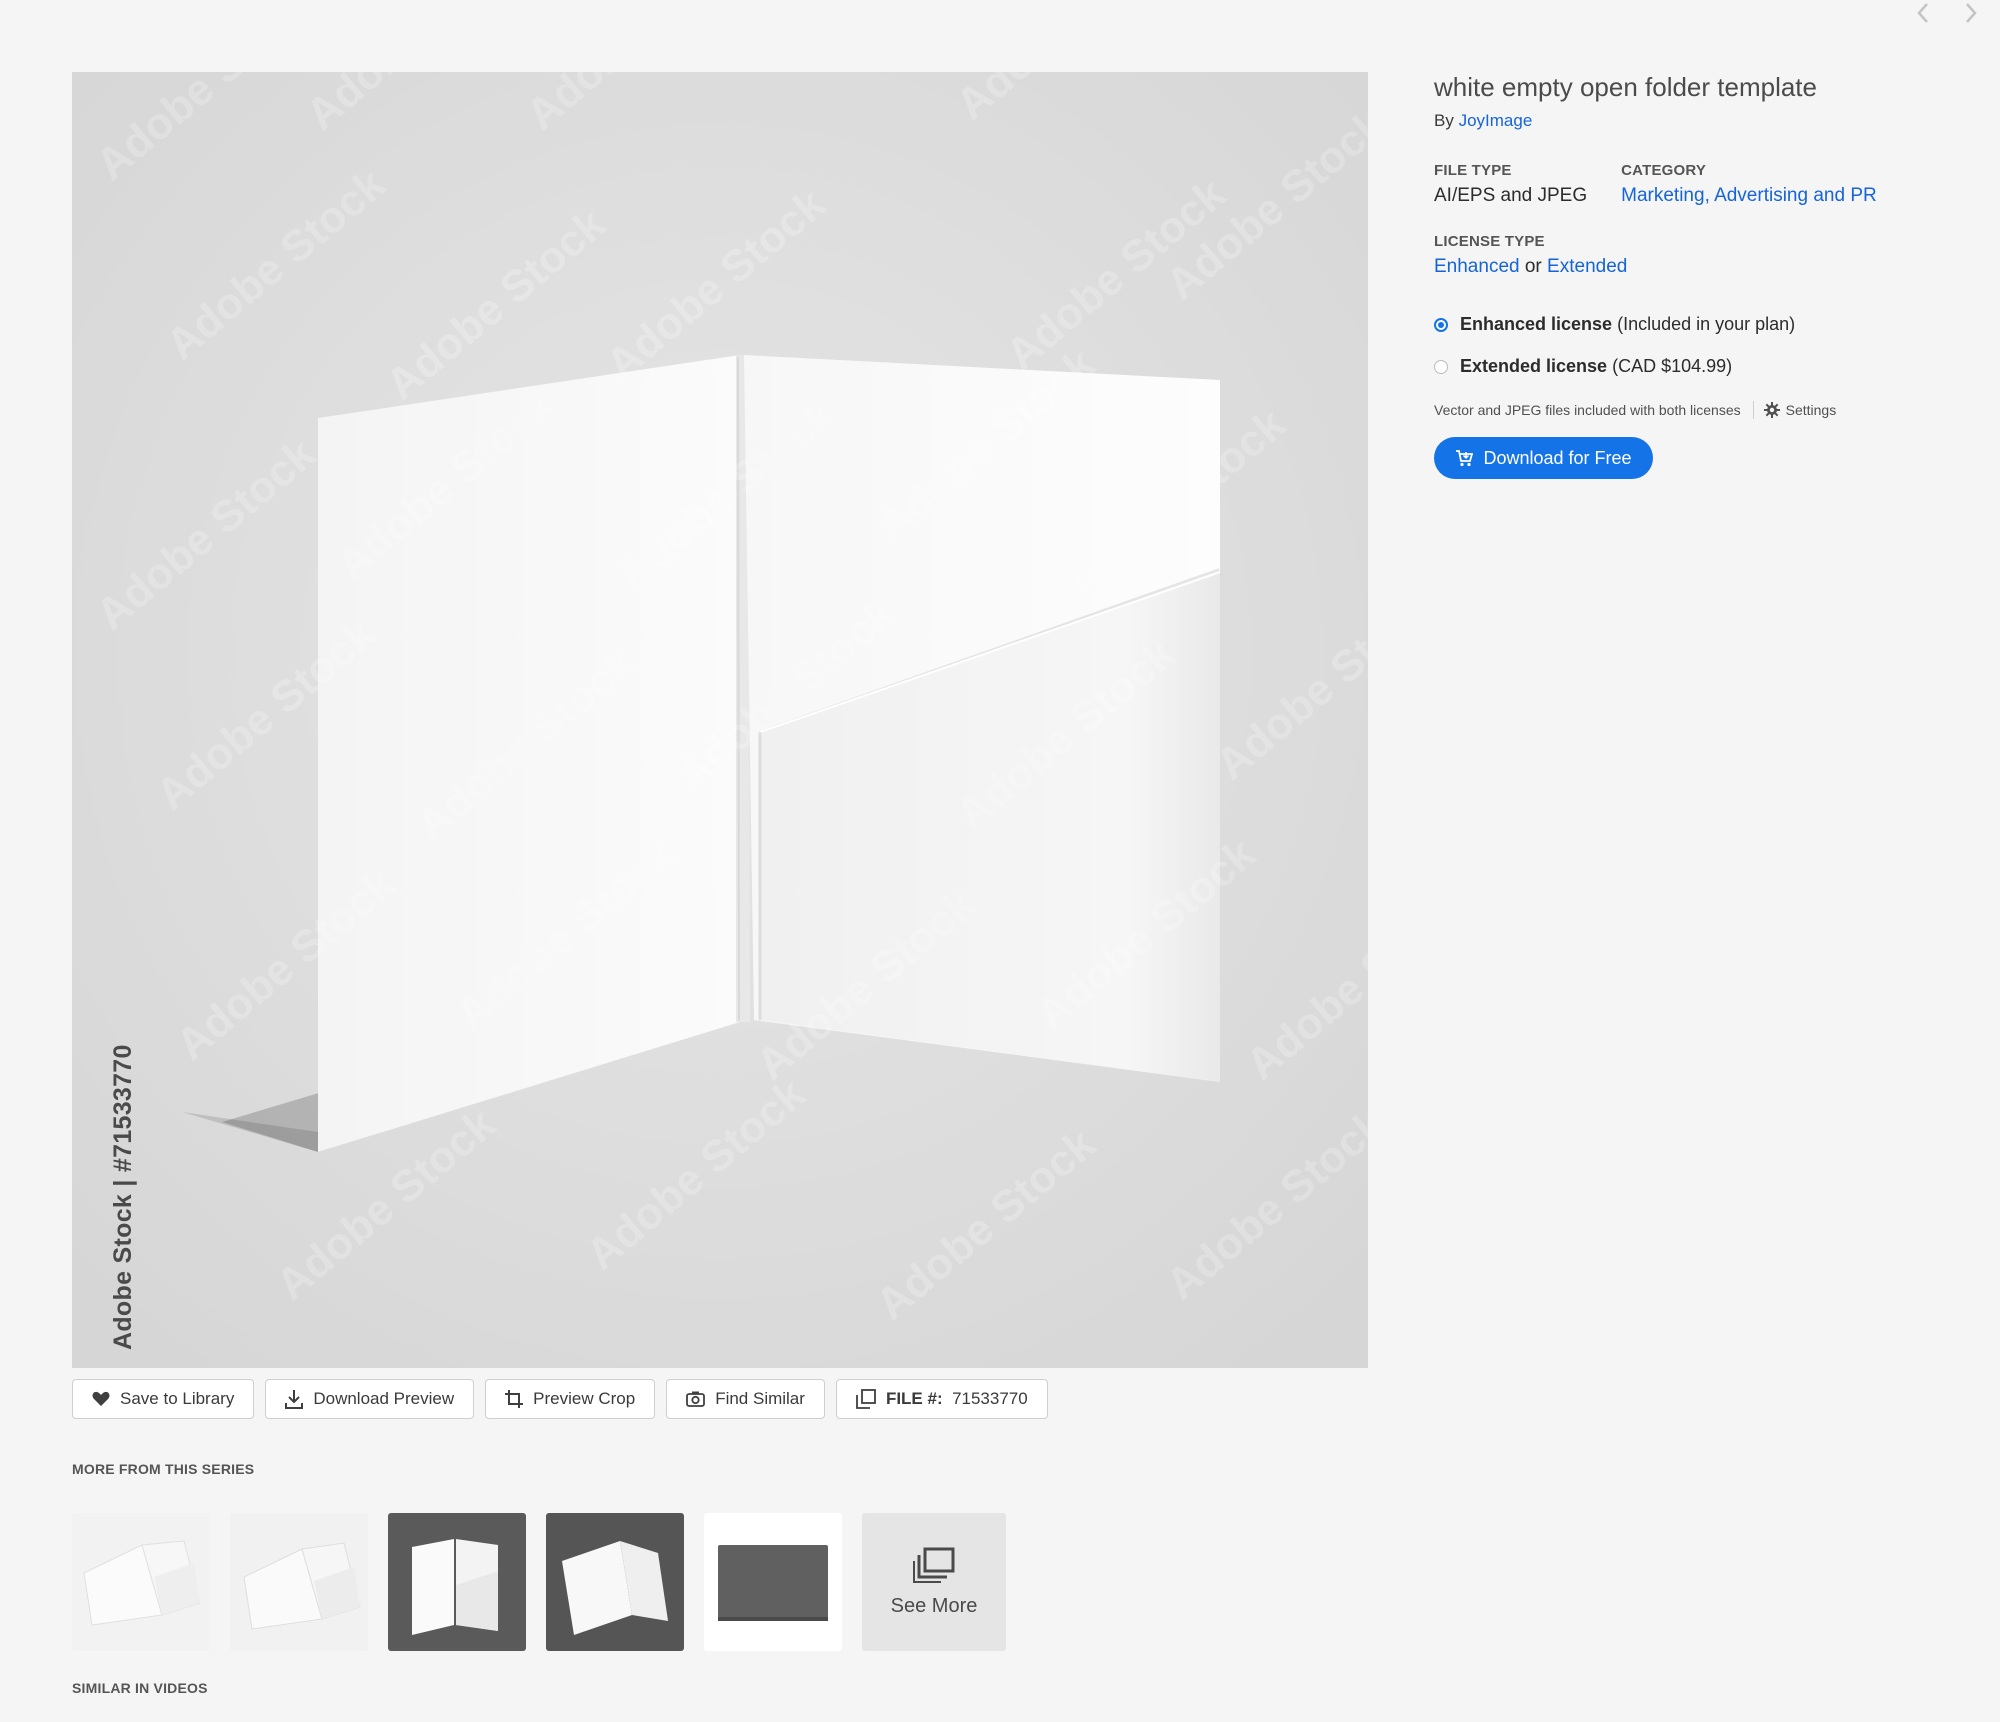  I want to click on license-type-label: LICENSE TYPE, so click(1489, 242).